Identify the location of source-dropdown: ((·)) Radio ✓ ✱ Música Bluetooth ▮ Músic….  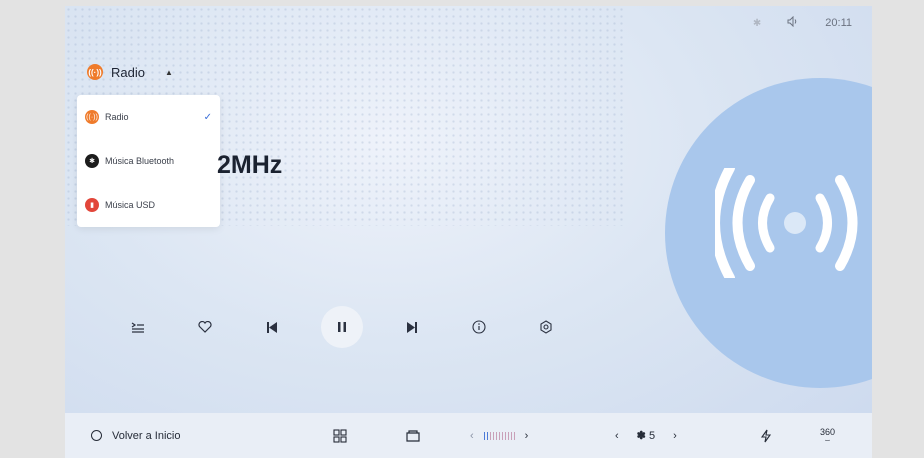
(148, 161).